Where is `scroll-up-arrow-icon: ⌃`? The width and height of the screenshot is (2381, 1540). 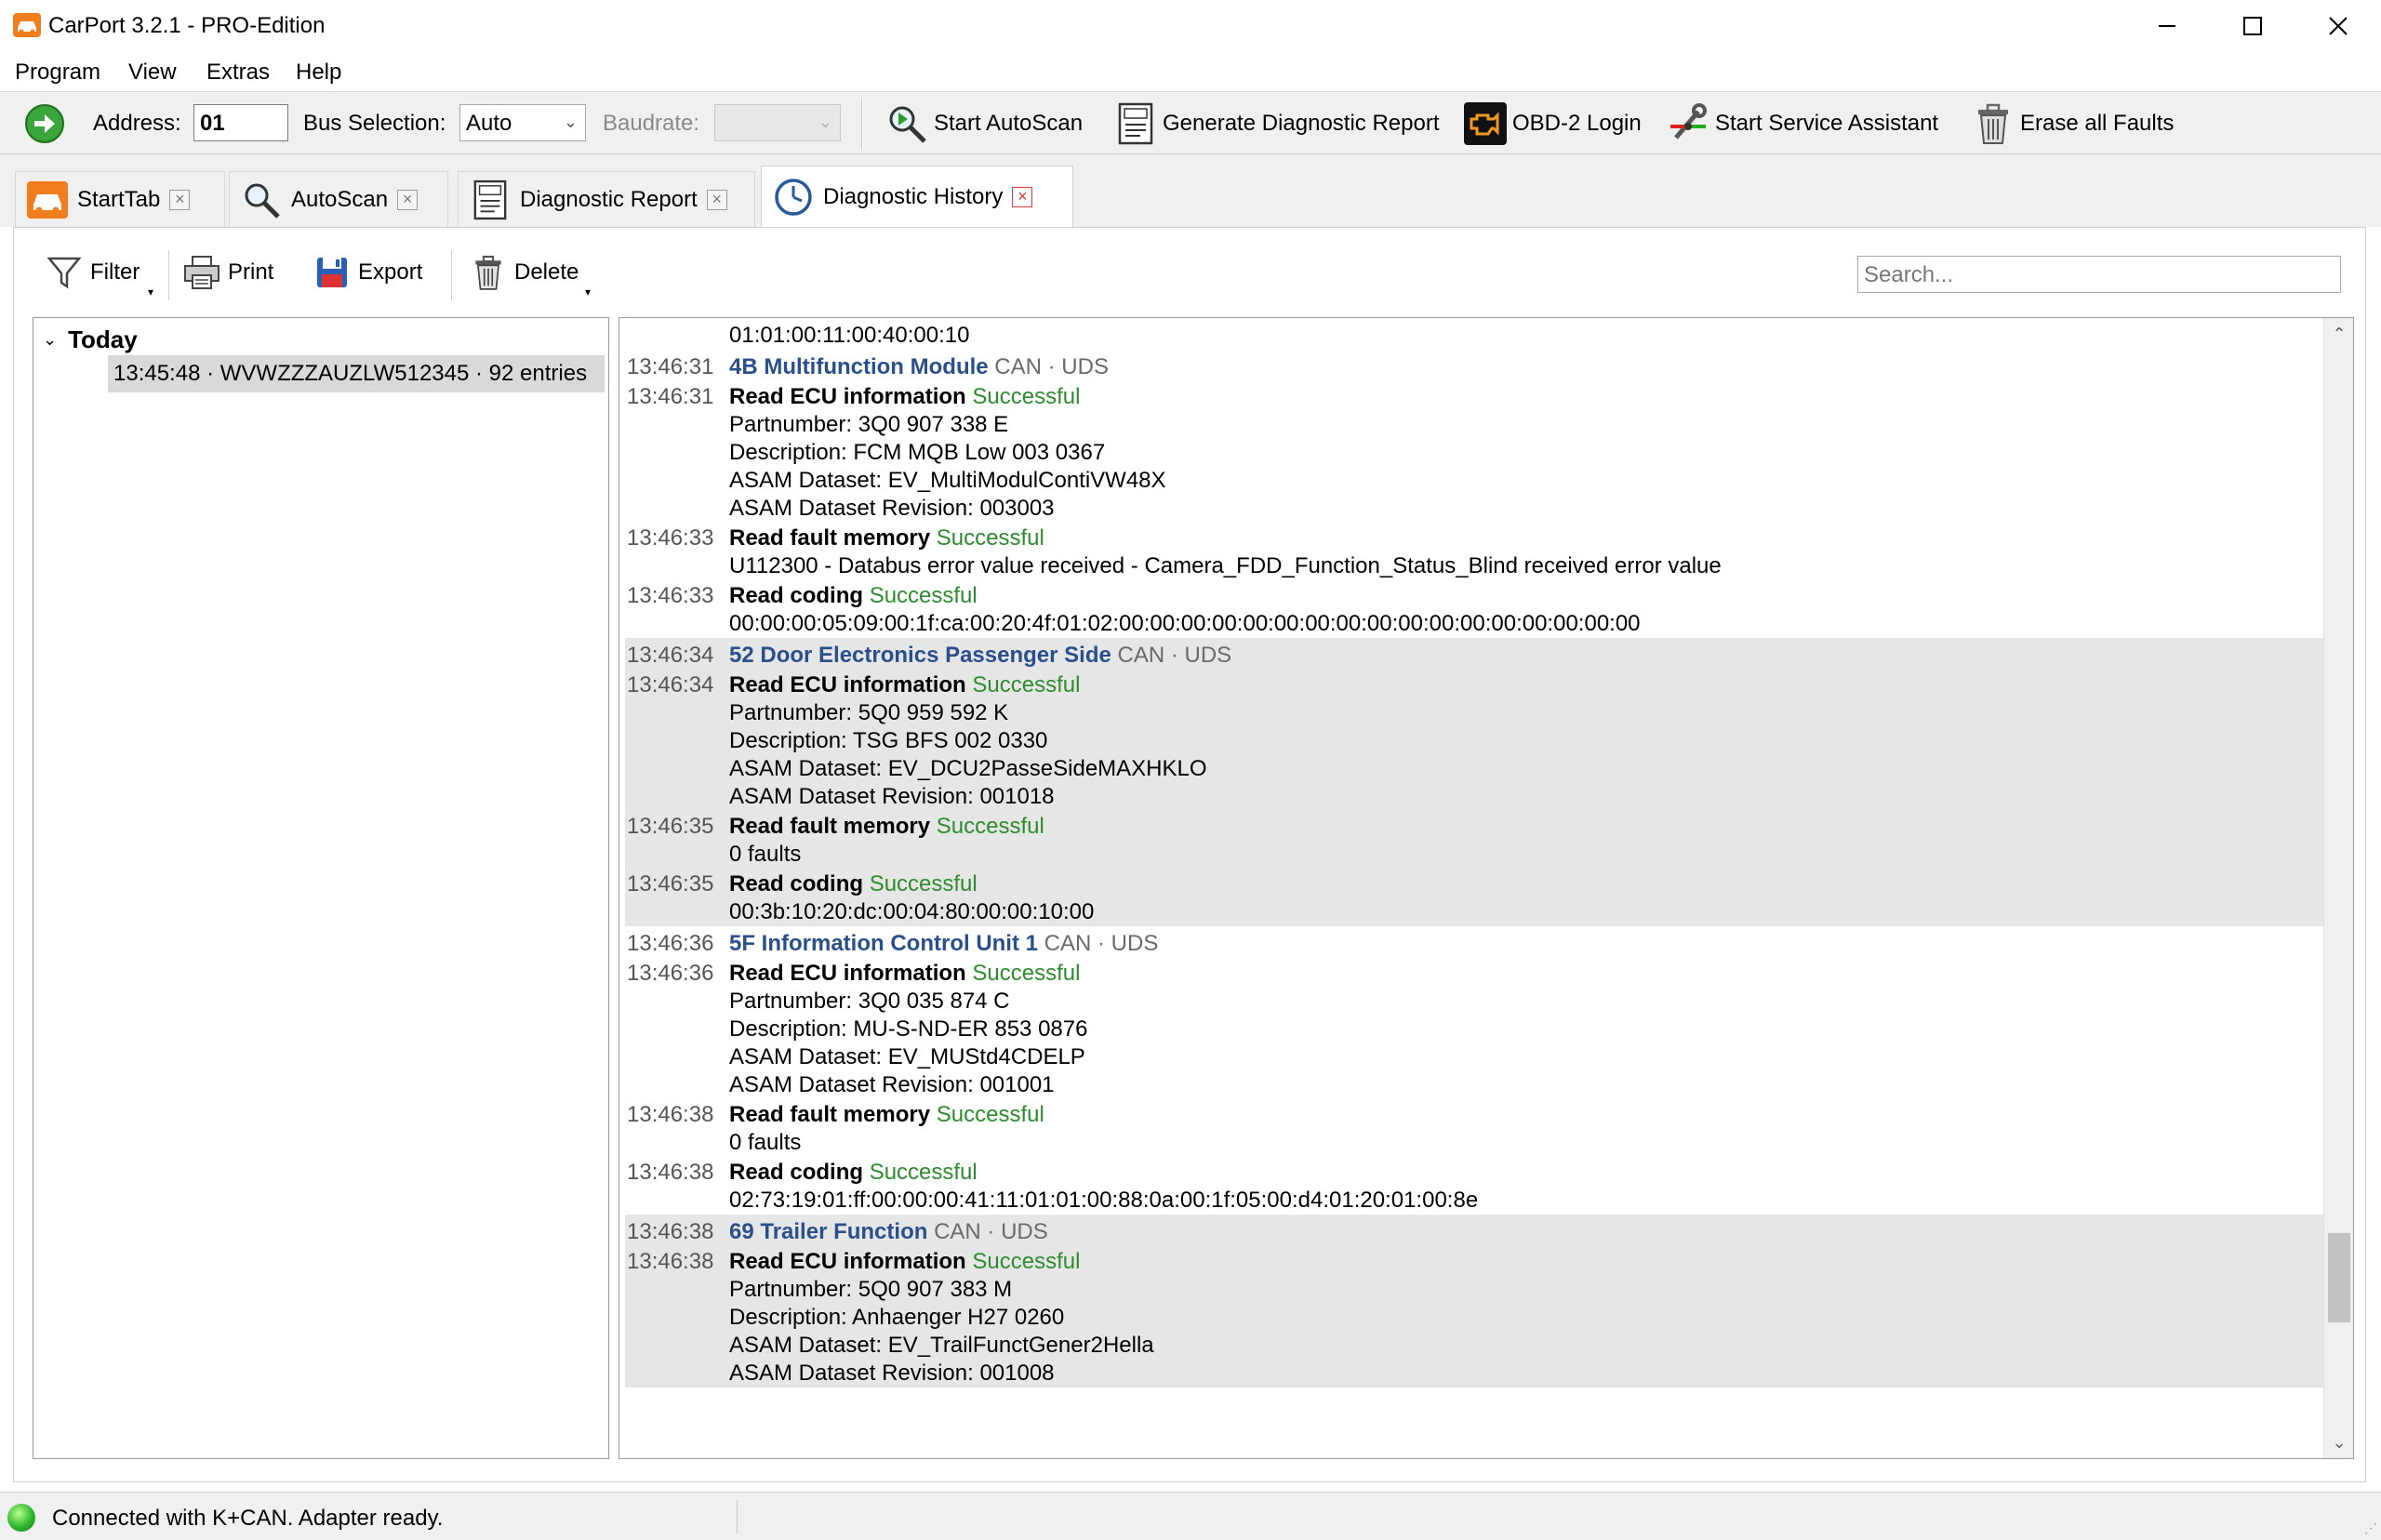
scroll-up-arrow-icon: ⌃ is located at coordinates (2338, 334).